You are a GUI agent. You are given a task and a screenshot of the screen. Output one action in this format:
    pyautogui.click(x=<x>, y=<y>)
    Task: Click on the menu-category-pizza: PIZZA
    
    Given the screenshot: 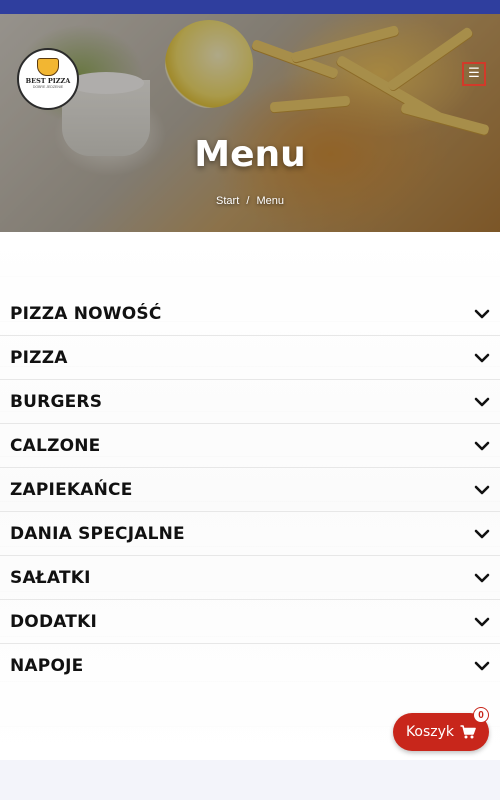 What is the action you would take?
    pyautogui.click(x=250, y=358)
    